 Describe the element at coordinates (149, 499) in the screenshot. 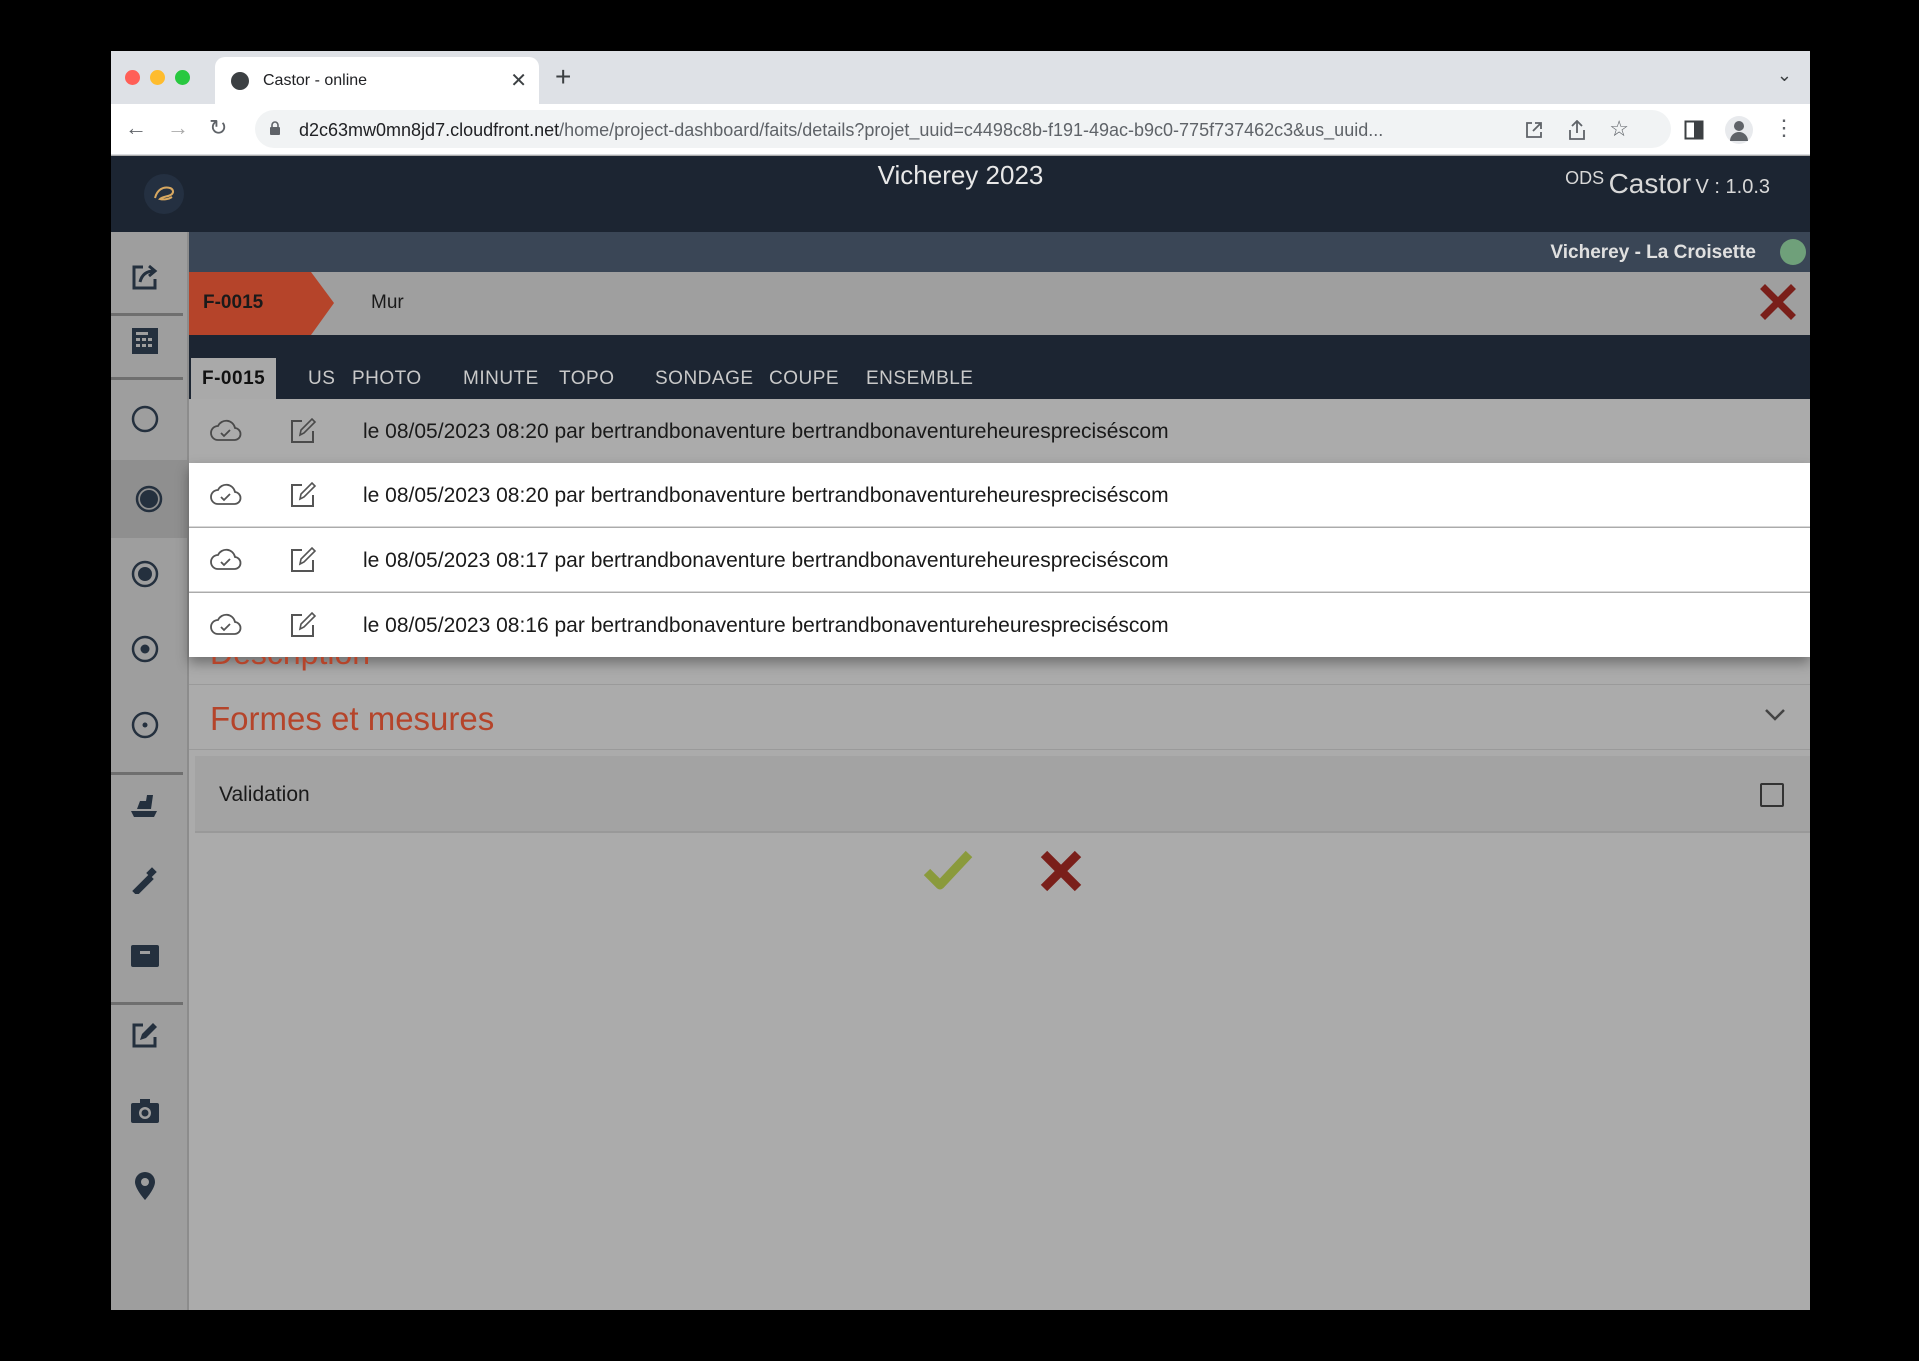

I see `sidebar-fait-icon` at that location.